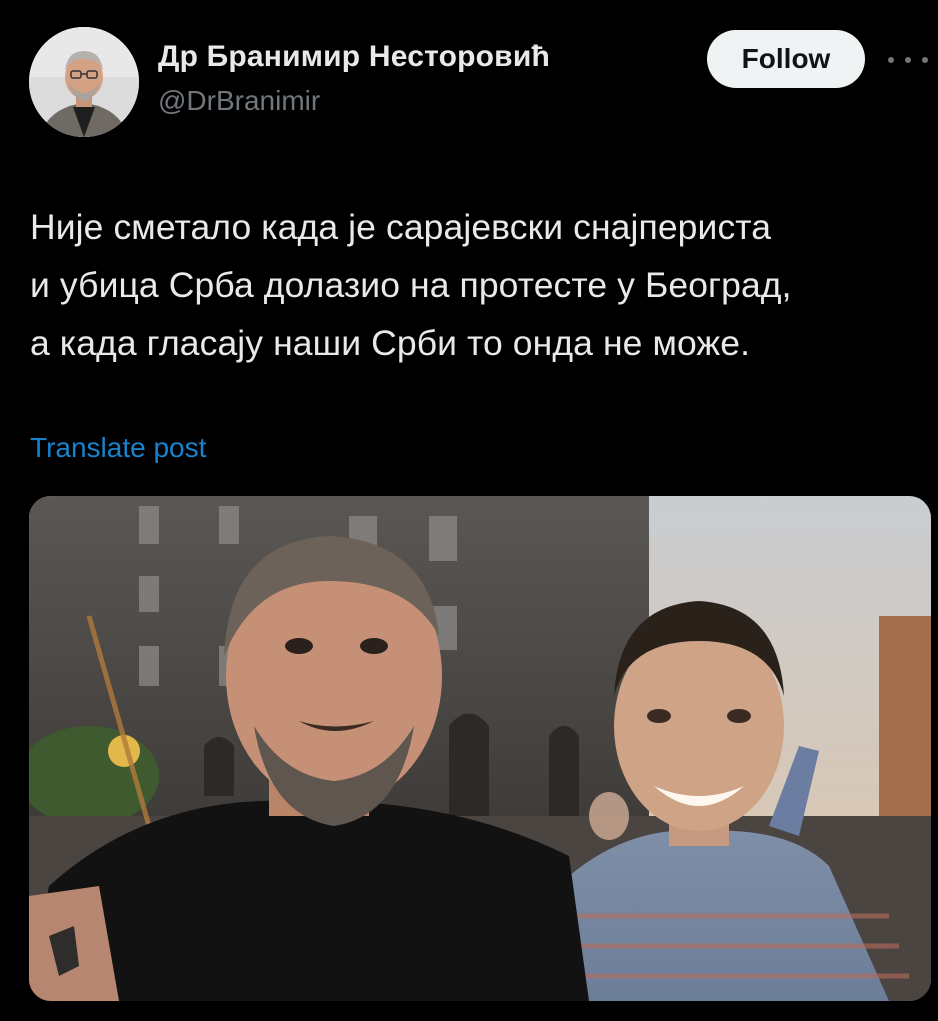  What do you see at coordinates (786, 59) in the screenshot?
I see `follow-button: Follow` at bounding box center [786, 59].